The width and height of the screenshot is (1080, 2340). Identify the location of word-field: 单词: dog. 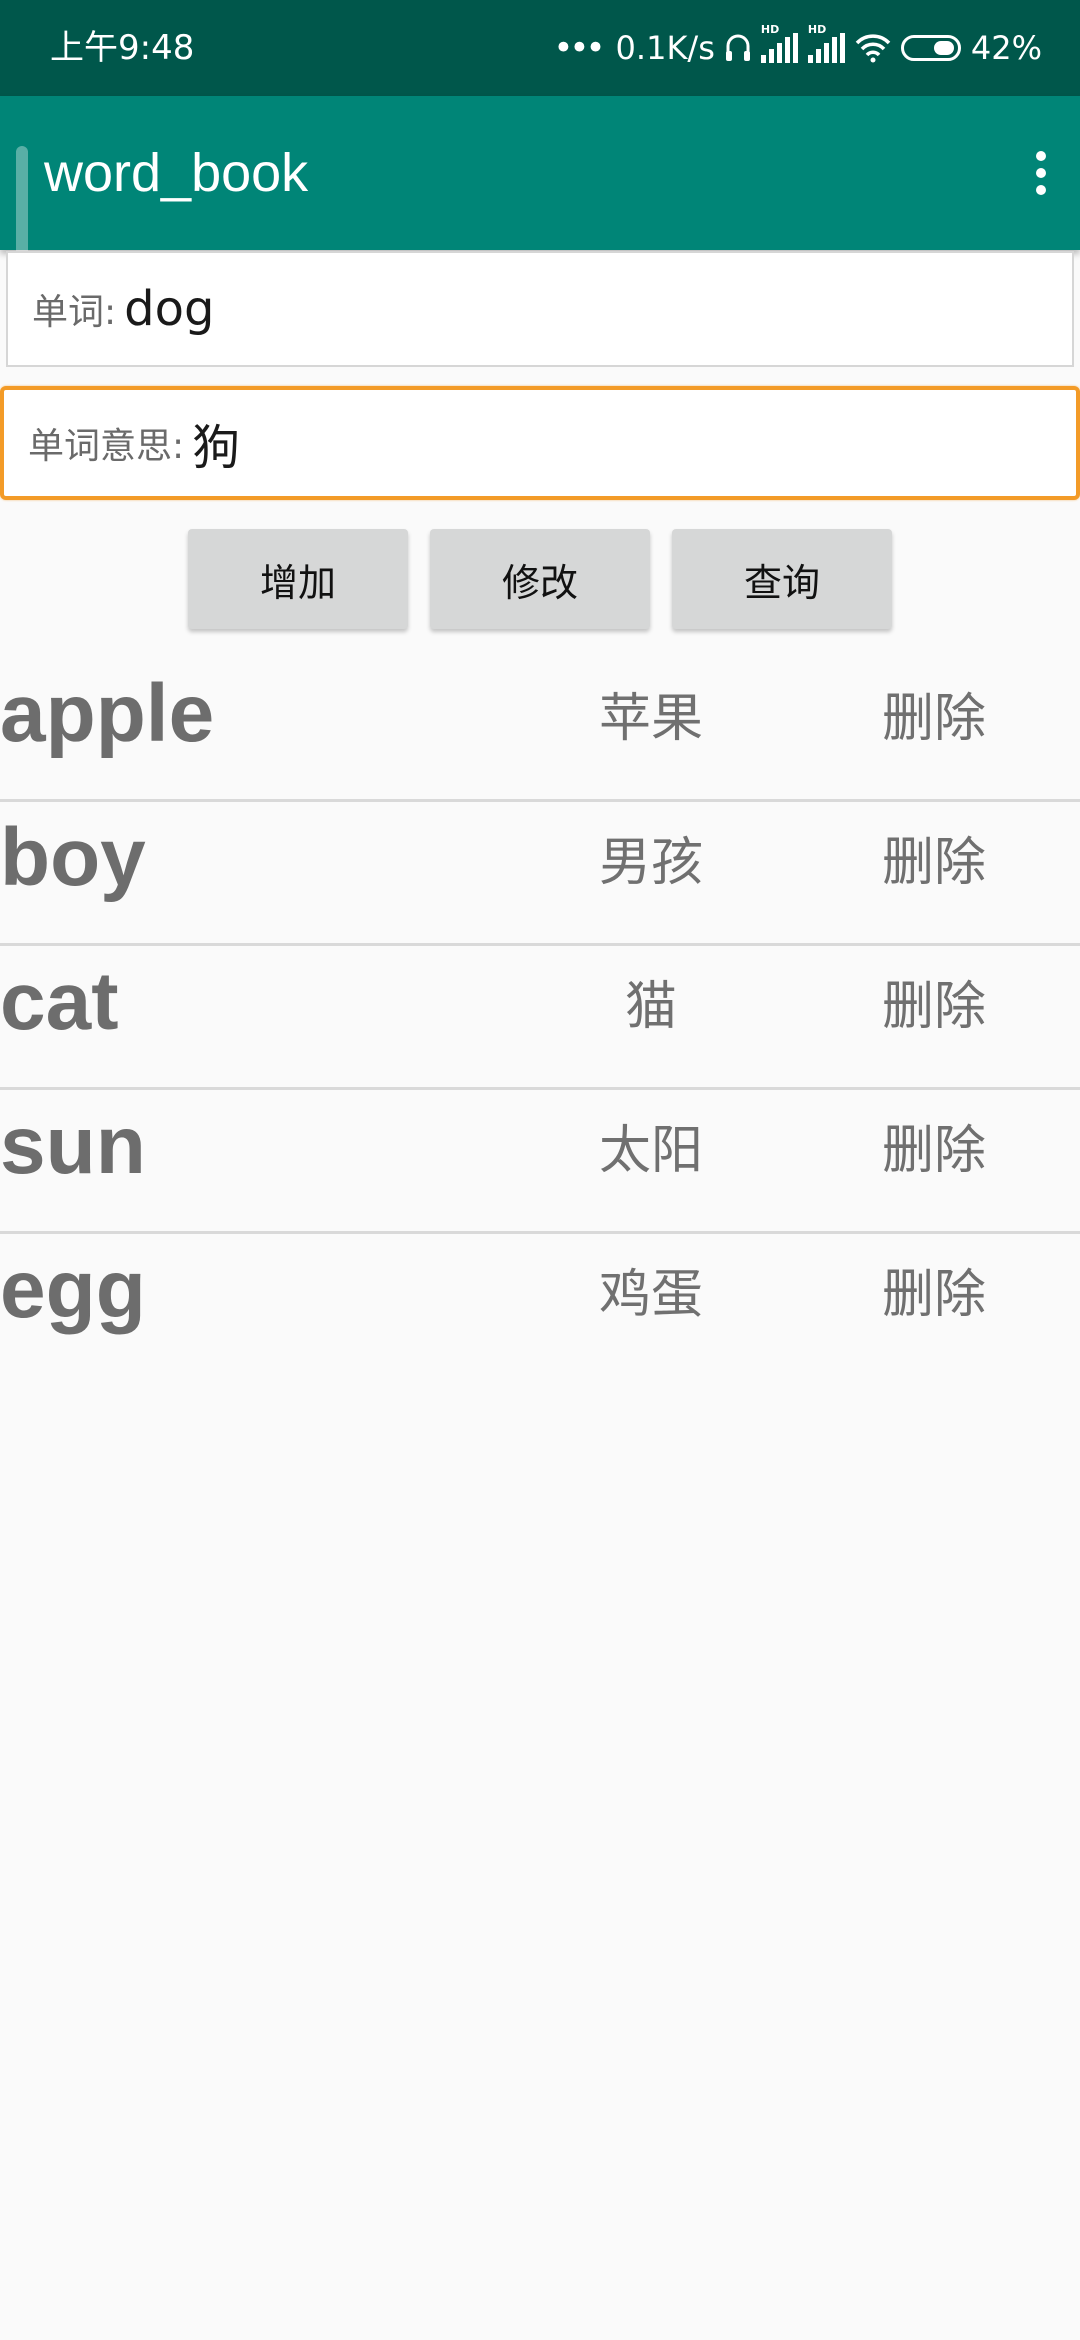
(540, 309).